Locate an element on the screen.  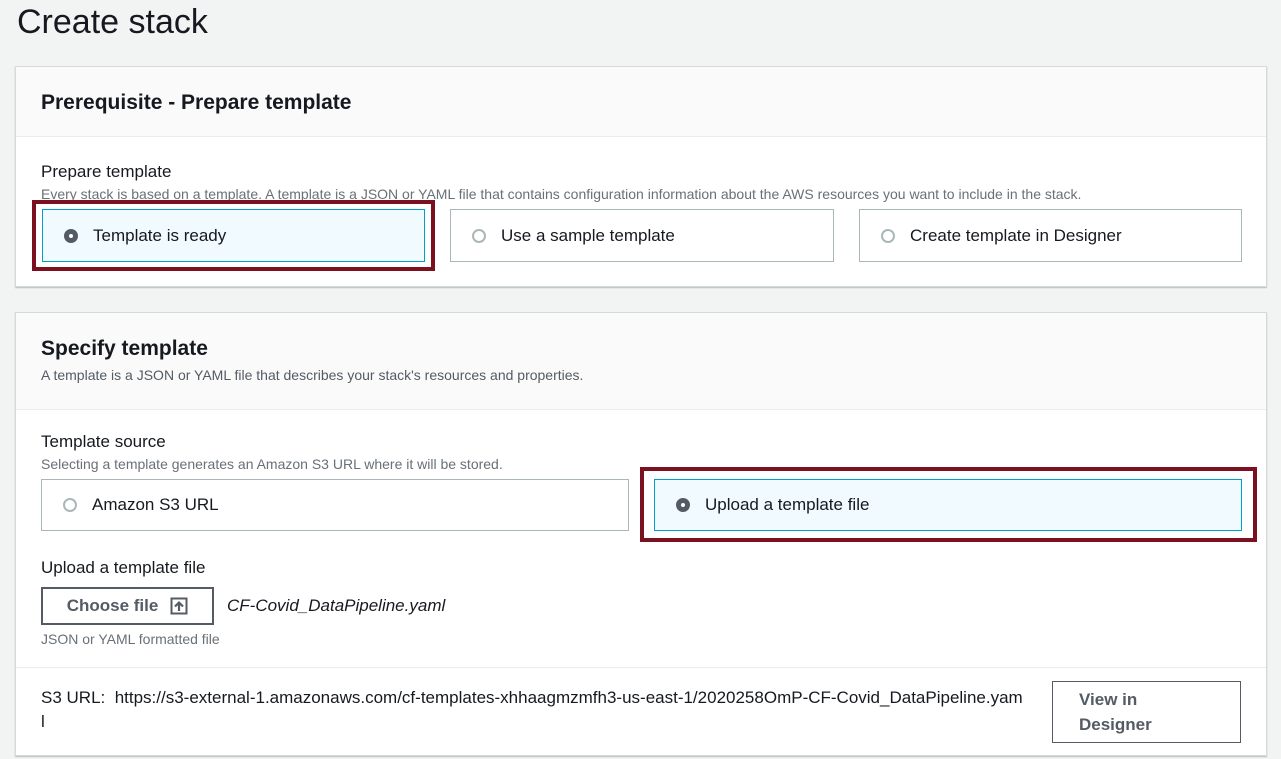
view-in-designer-label: View in Designer is located at coordinates (1115, 712).